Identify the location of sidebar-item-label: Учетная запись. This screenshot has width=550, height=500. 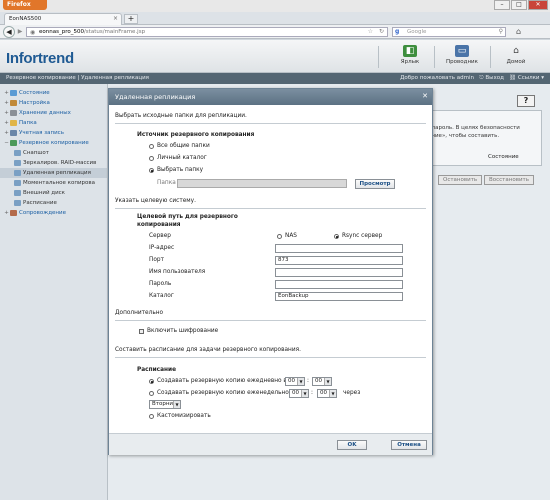
(41, 133).